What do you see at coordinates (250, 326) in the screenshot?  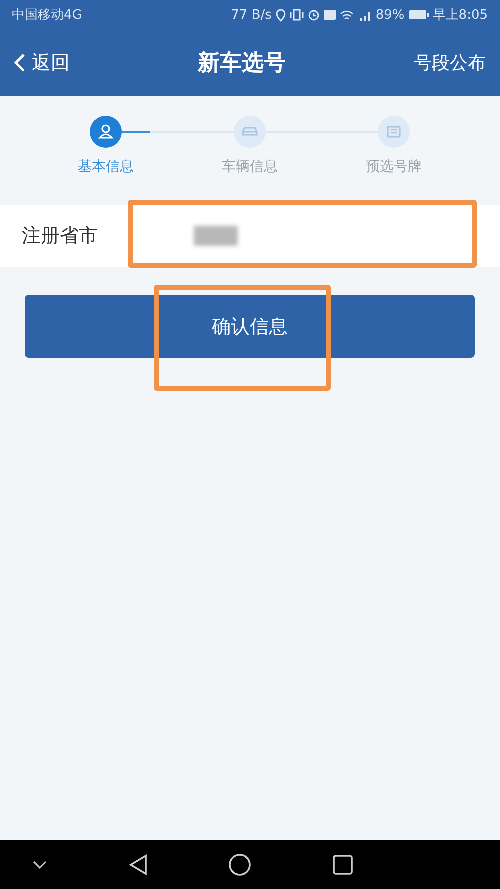 I see `confirm-button: 确认信息` at bounding box center [250, 326].